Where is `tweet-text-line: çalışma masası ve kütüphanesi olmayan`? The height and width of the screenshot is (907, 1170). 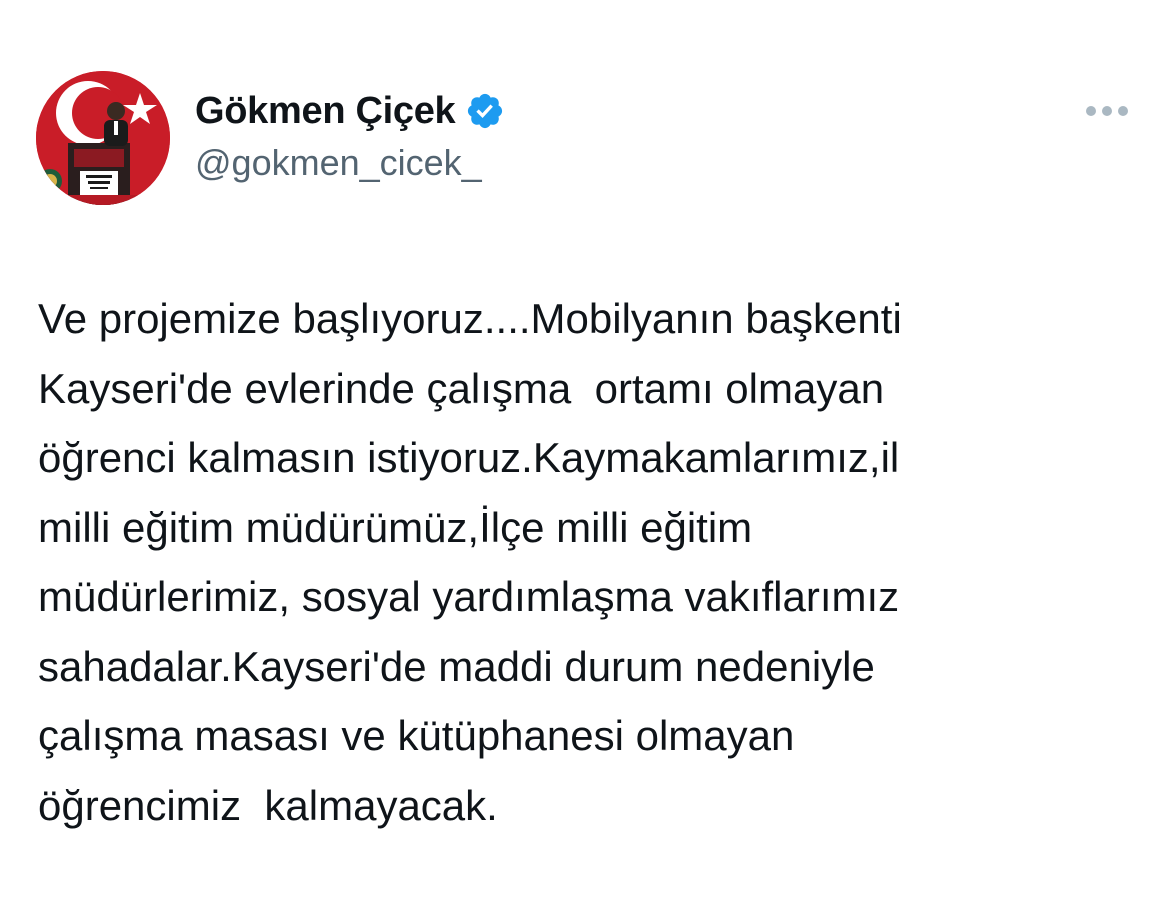
tweet-text-line: çalışma masası ve kütüphanesi olmayan is located at coordinates (416, 735).